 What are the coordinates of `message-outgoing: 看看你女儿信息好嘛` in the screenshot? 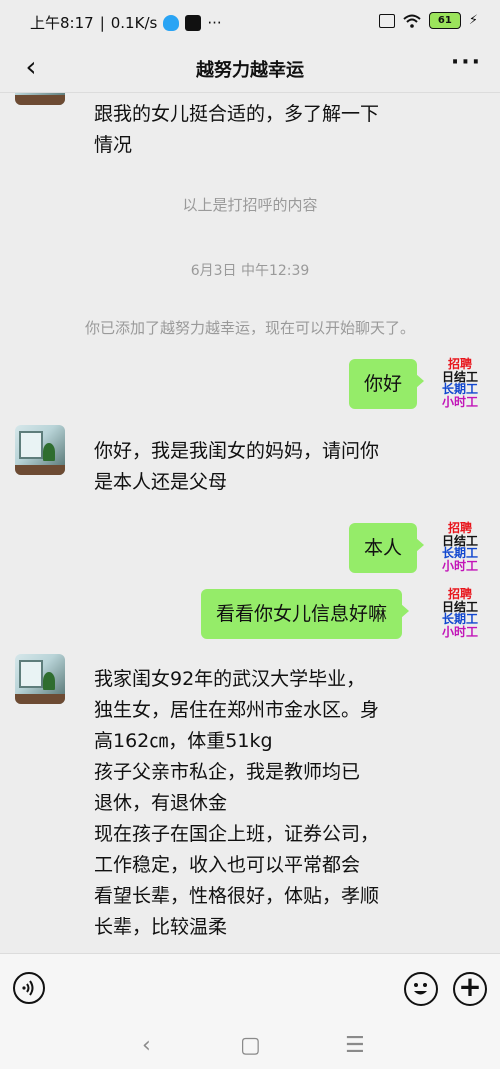 It's located at (305, 614).